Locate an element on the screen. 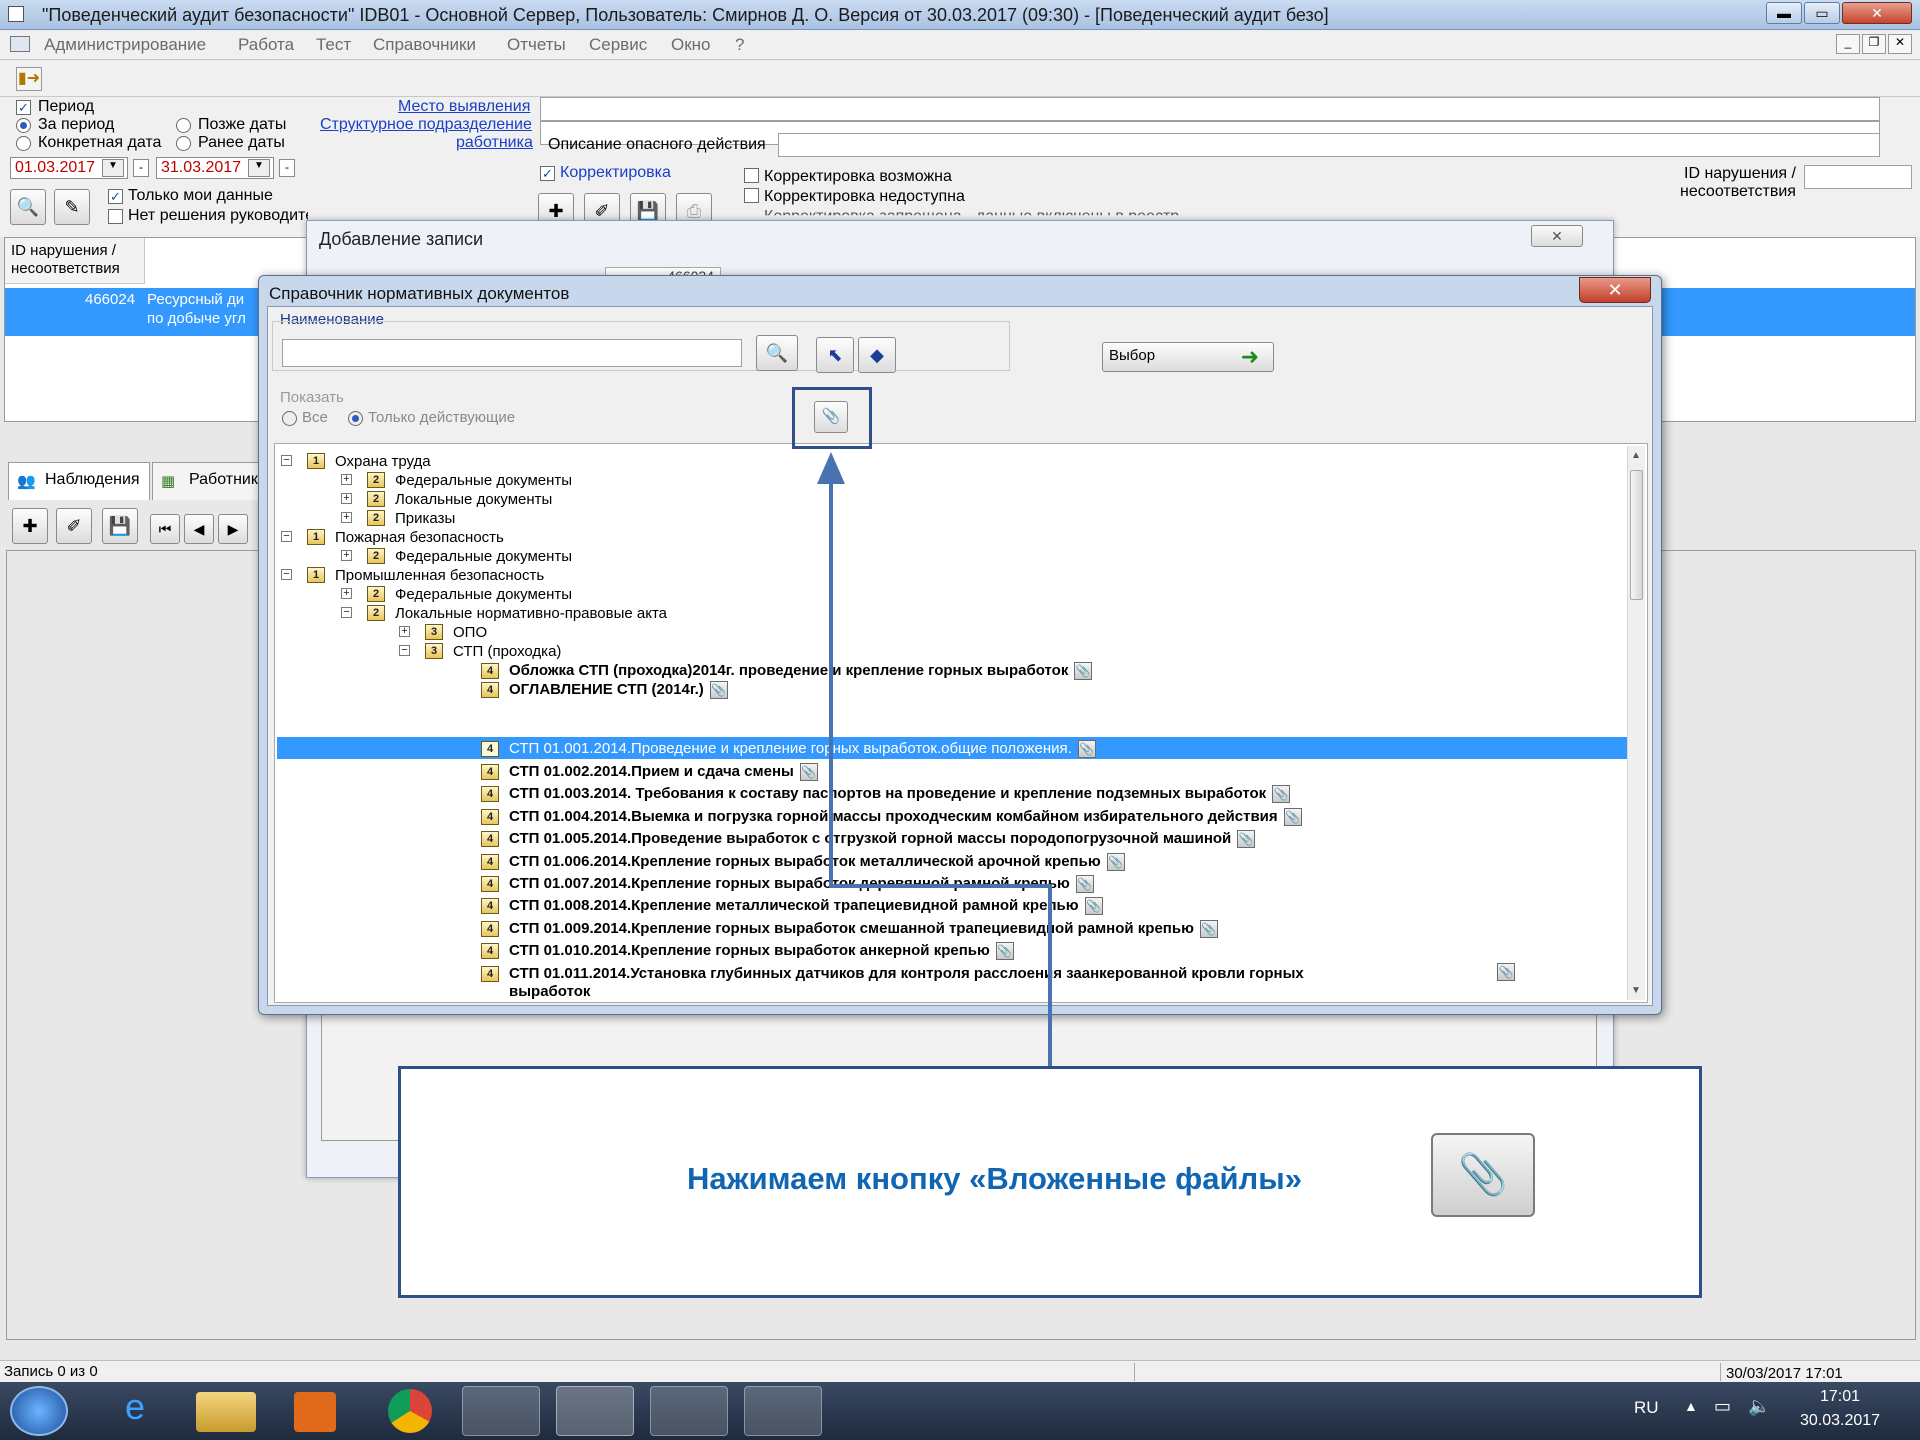 The height and width of the screenshot is (1440, 1920). attached-files-icon: 📎 is located at coordinates (1483, 1175).